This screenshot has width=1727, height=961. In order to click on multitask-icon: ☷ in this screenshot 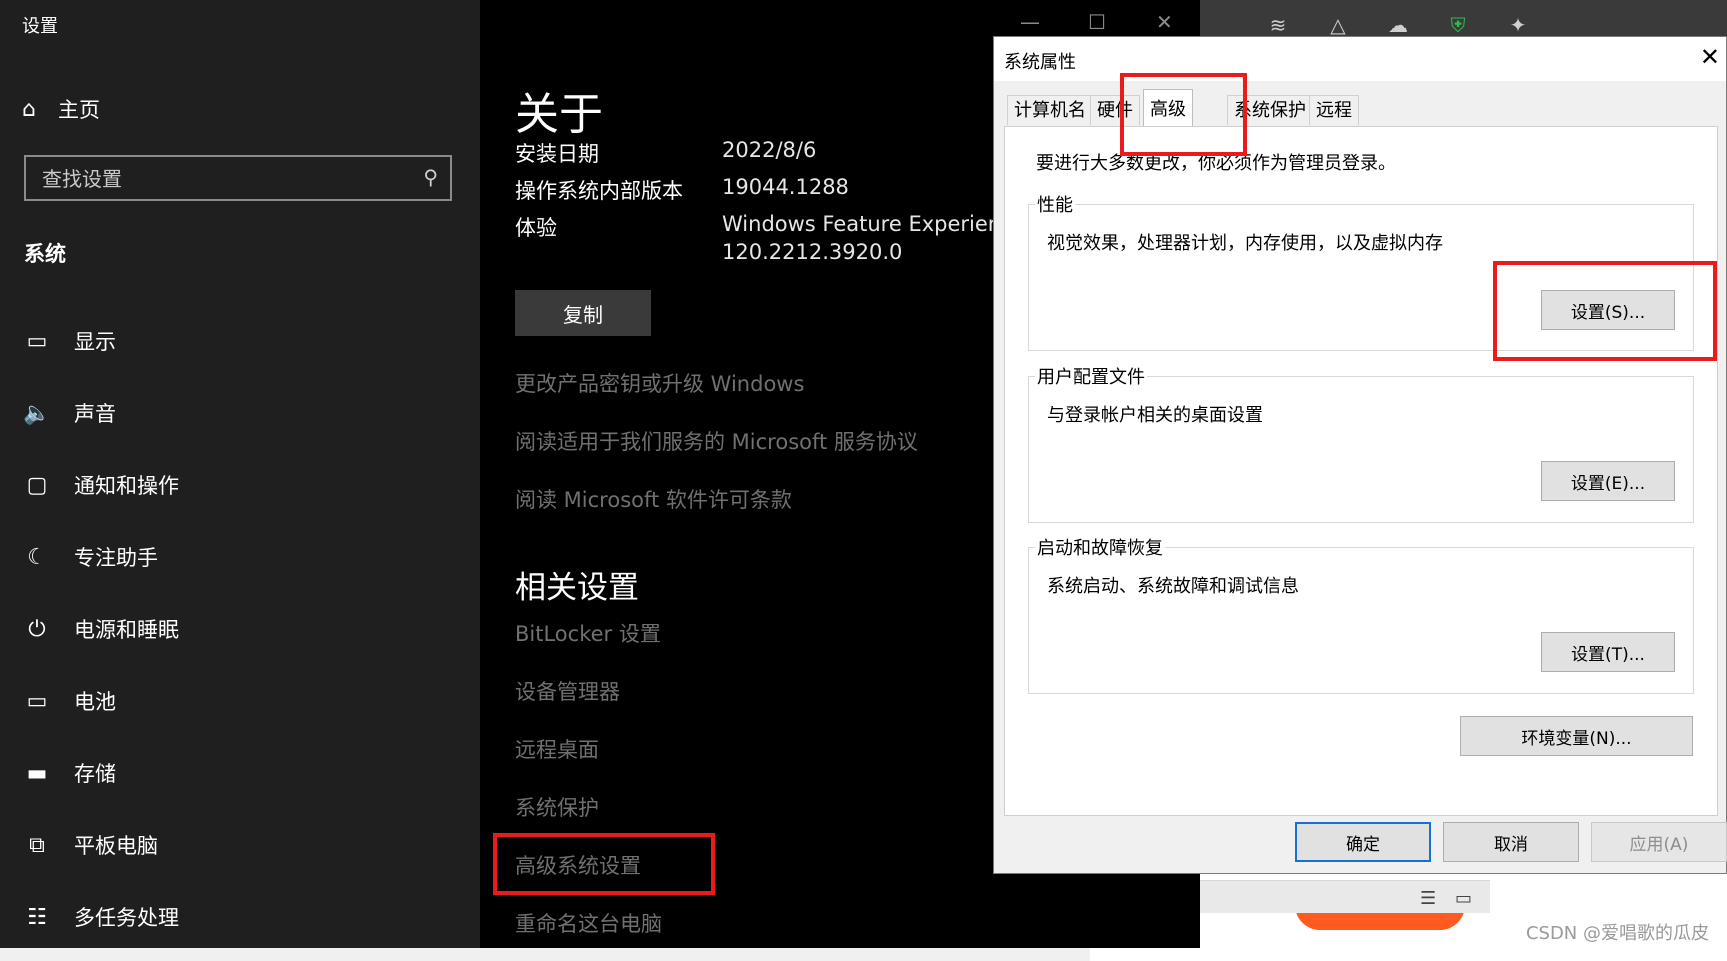, I will do `click(37, 917)`.